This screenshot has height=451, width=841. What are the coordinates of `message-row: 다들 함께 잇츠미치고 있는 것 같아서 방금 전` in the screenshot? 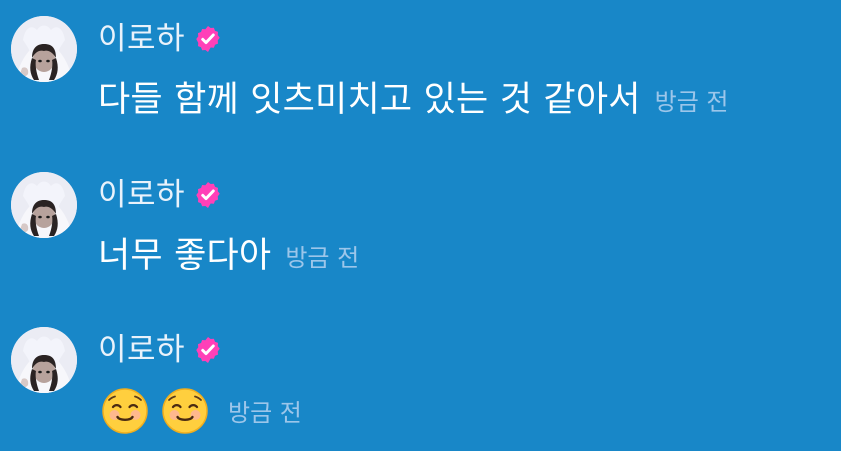 It's located at (413, 100).